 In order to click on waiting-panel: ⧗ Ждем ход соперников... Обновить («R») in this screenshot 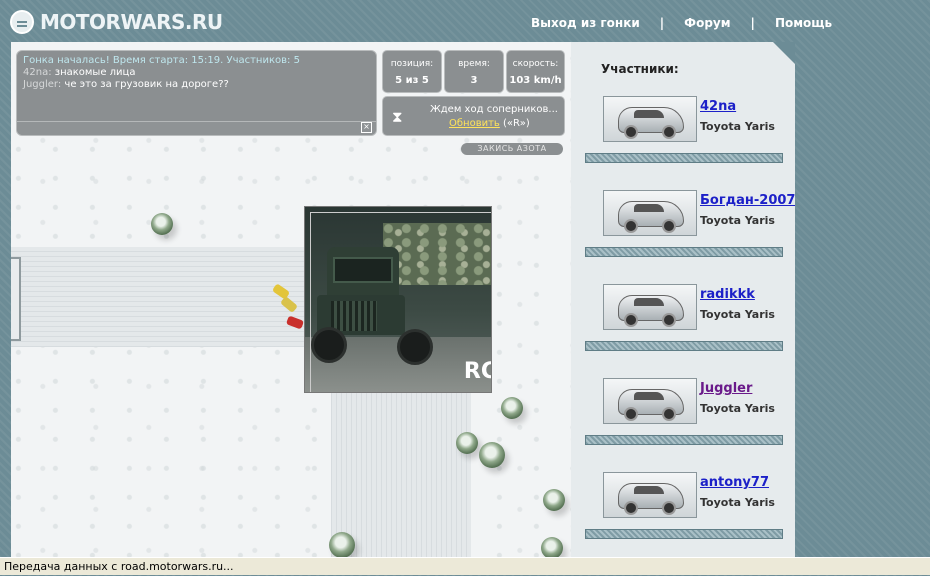, I will do `click(473, 116)`.